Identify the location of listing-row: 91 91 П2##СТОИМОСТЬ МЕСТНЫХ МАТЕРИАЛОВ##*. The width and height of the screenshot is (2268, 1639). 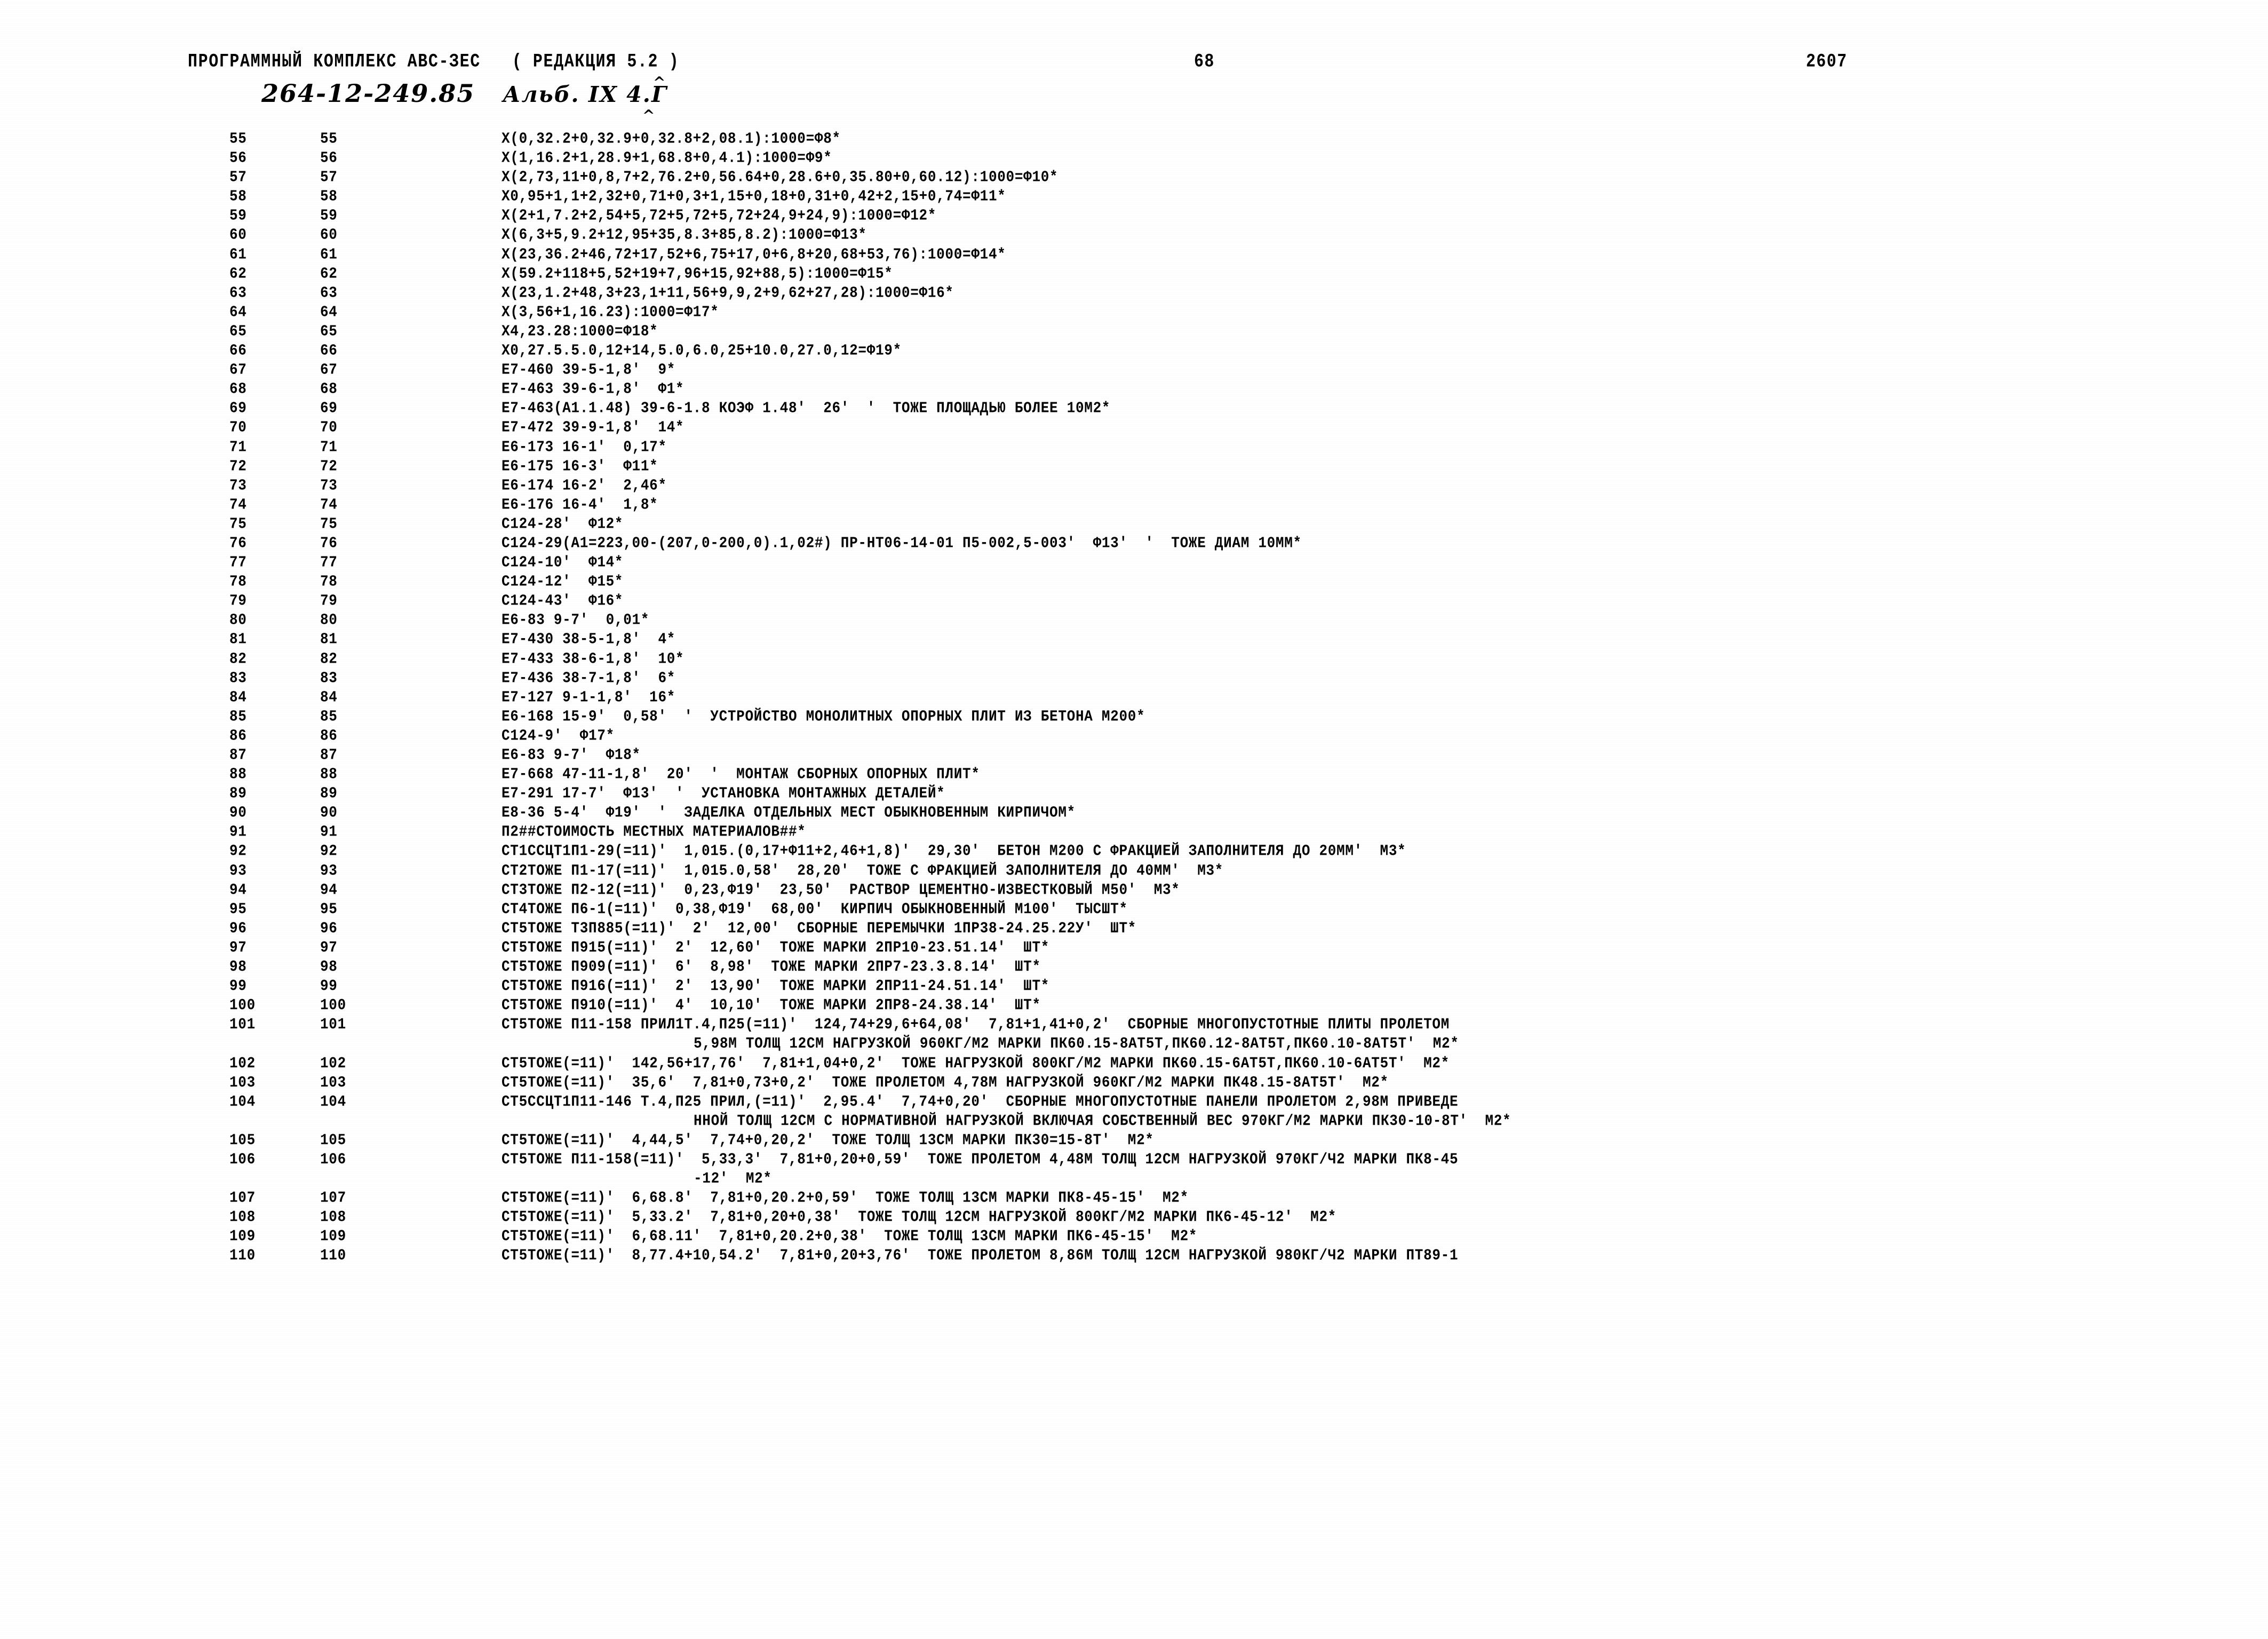
(1134, 833).